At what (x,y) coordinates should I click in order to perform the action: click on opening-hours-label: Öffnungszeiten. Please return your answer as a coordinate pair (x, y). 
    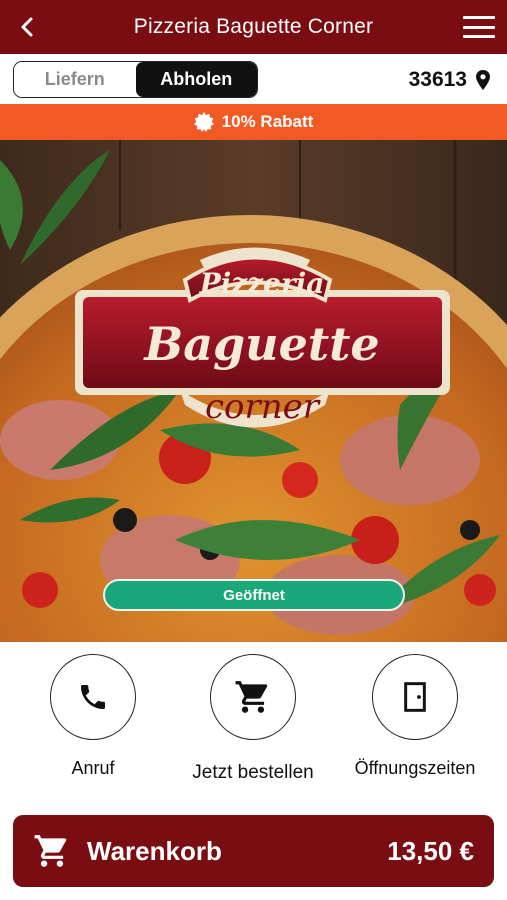
    Looking at the image, I should click on (415, 768).